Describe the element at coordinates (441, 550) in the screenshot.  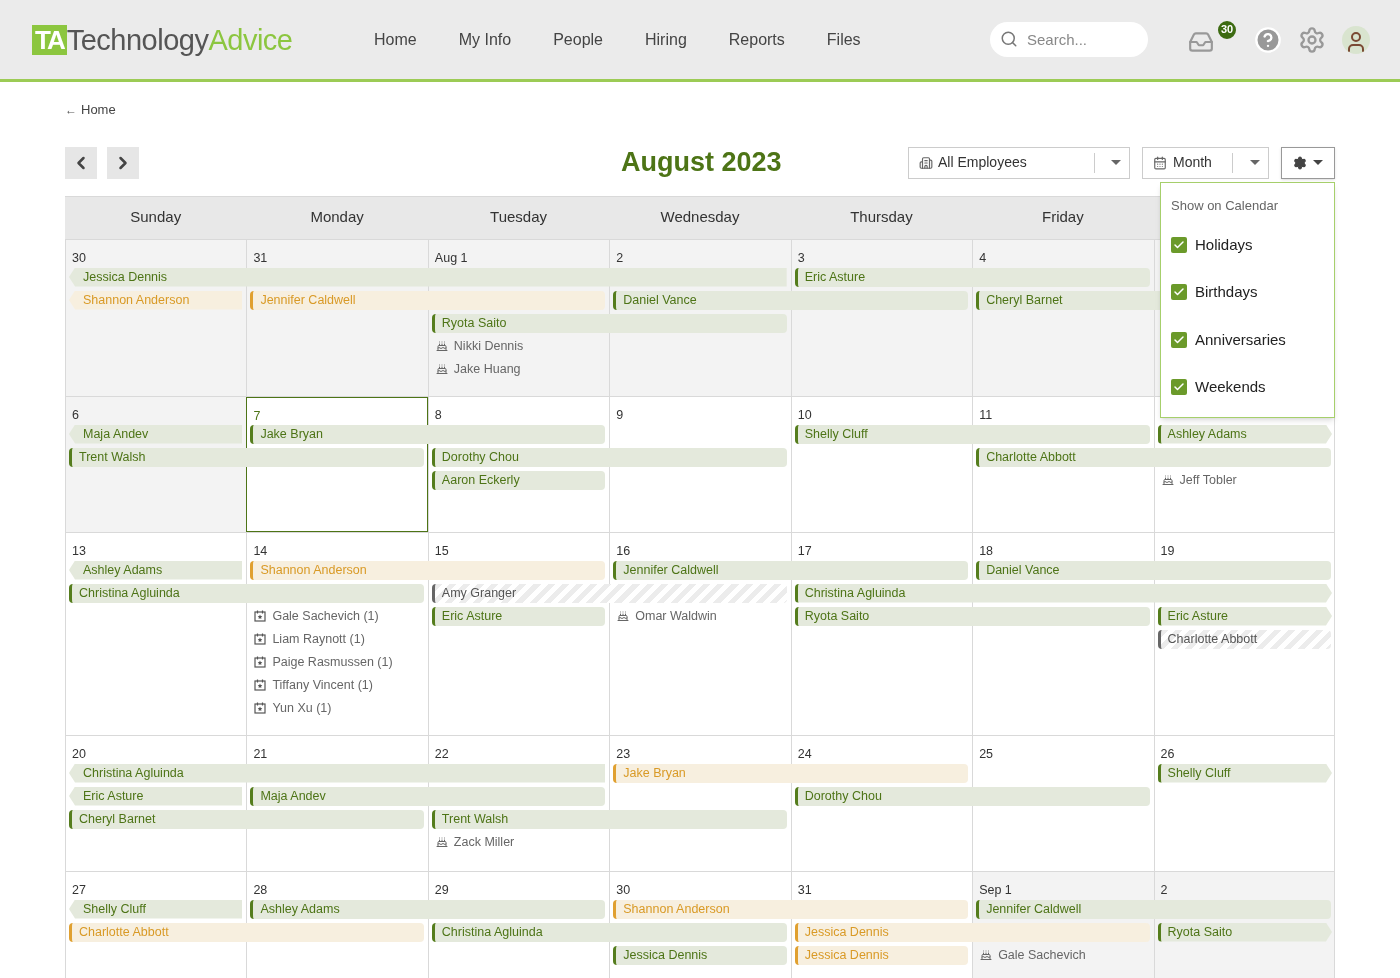
I see `day-number: 15` at that location.